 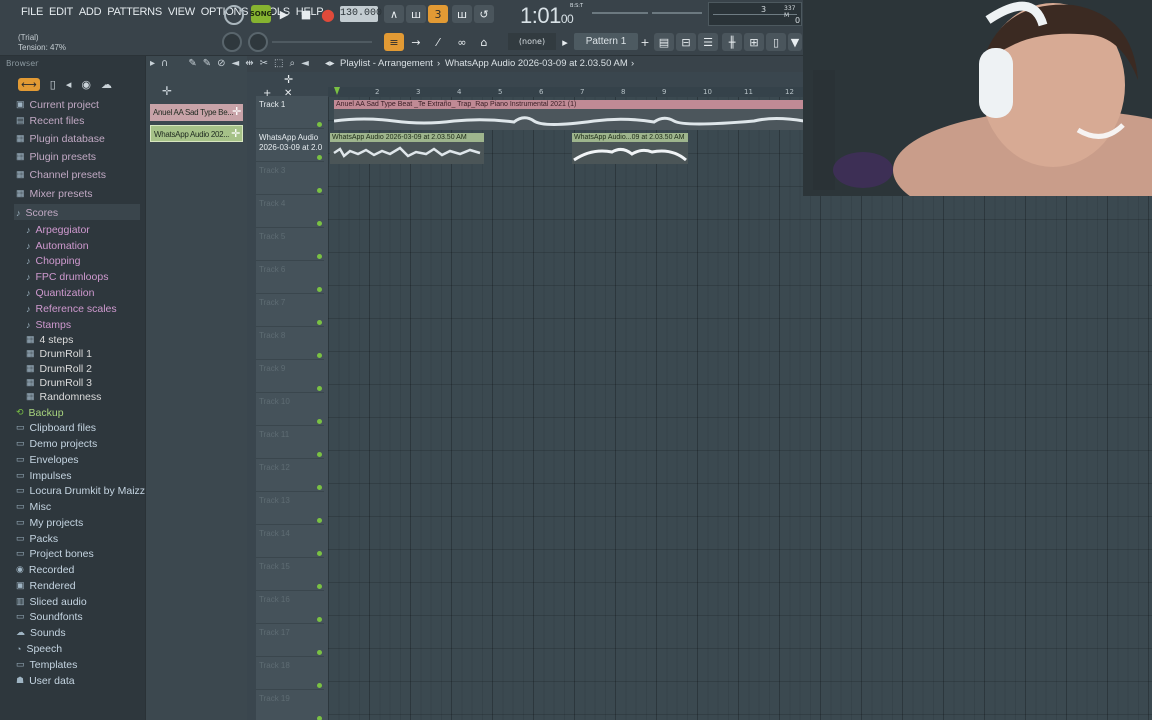 What do you see at coordinates (416, 42) in the screenshot?
I see `forward-icon: →` at bounding box center [416, 42].